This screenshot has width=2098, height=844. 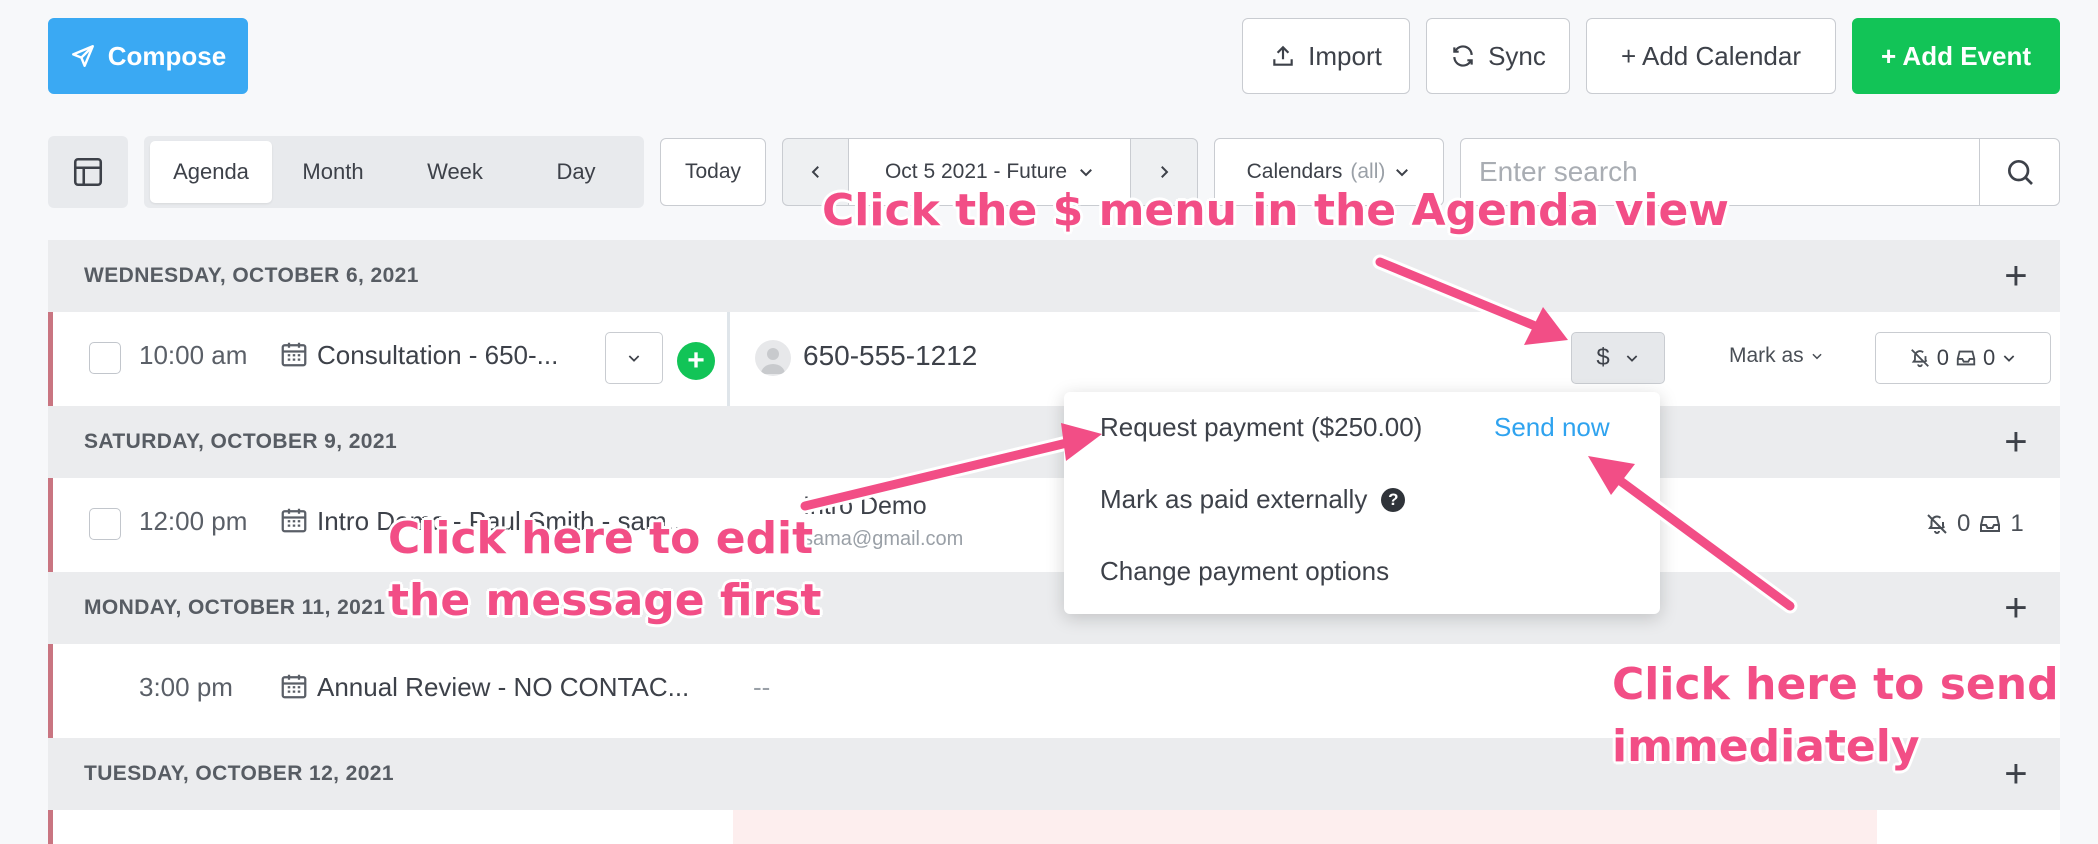 What do you see at coordinates (333, 172) in the screenshot?
I see `tab-month: Month` at bounding box center [333, 172].